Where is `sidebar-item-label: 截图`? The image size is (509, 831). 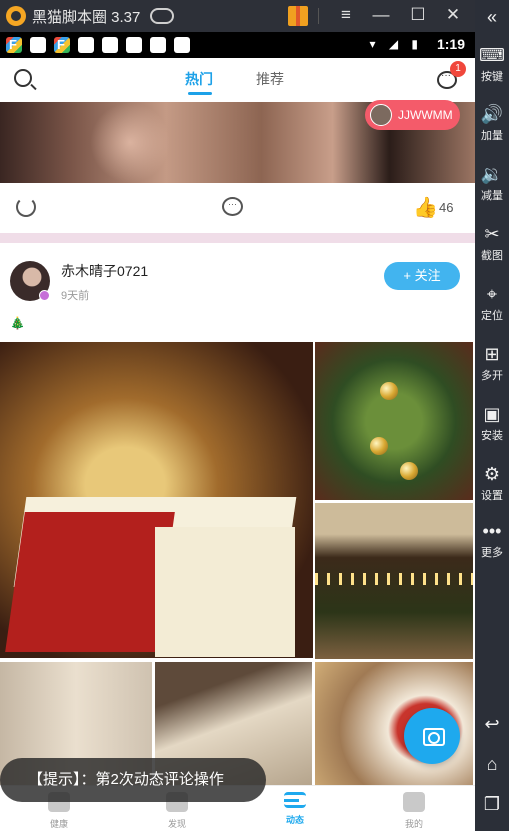 sidebar-item-label: 截图 is located at coordinates (492, 256).